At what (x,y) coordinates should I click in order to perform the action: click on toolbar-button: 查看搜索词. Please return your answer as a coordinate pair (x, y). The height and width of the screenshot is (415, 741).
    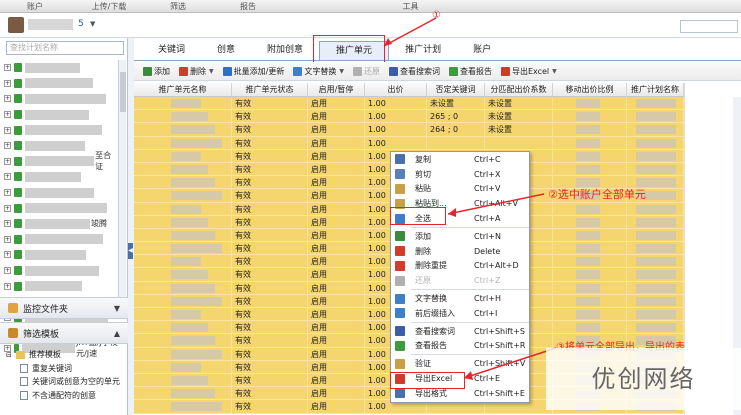
    Looking at the image, I should click on (414, 71).